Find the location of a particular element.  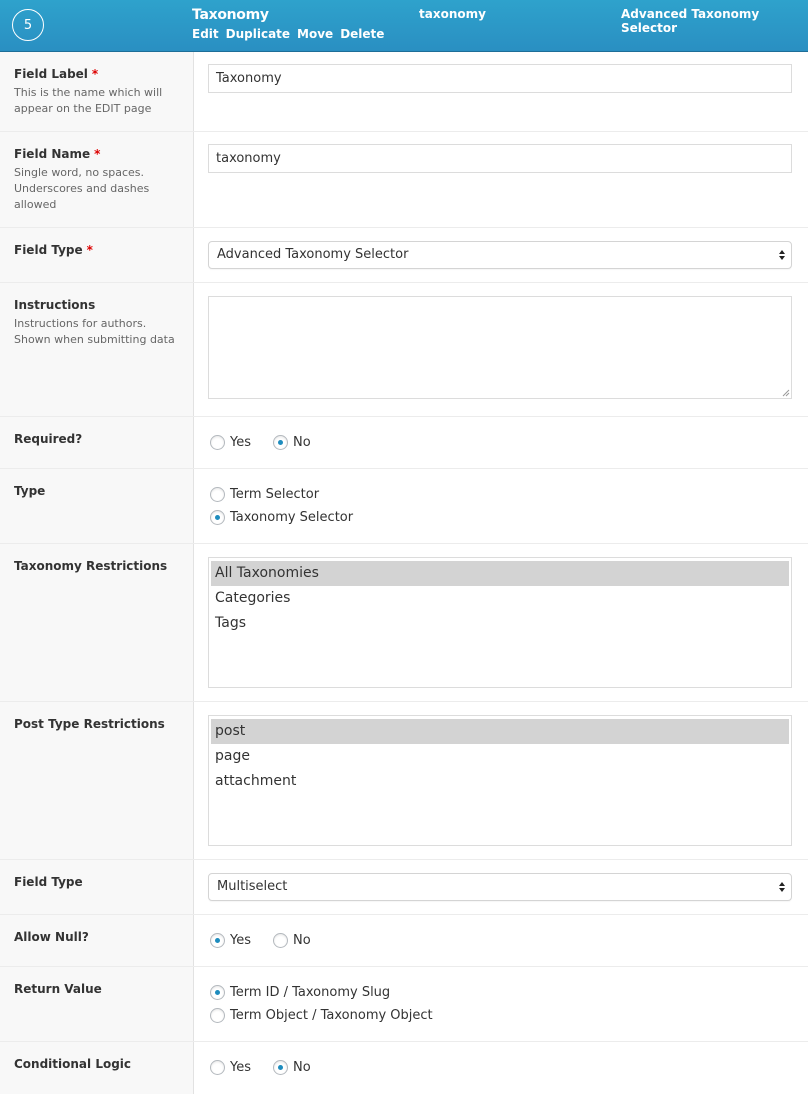

required-no-option: No is located at coordinates (292, 442).